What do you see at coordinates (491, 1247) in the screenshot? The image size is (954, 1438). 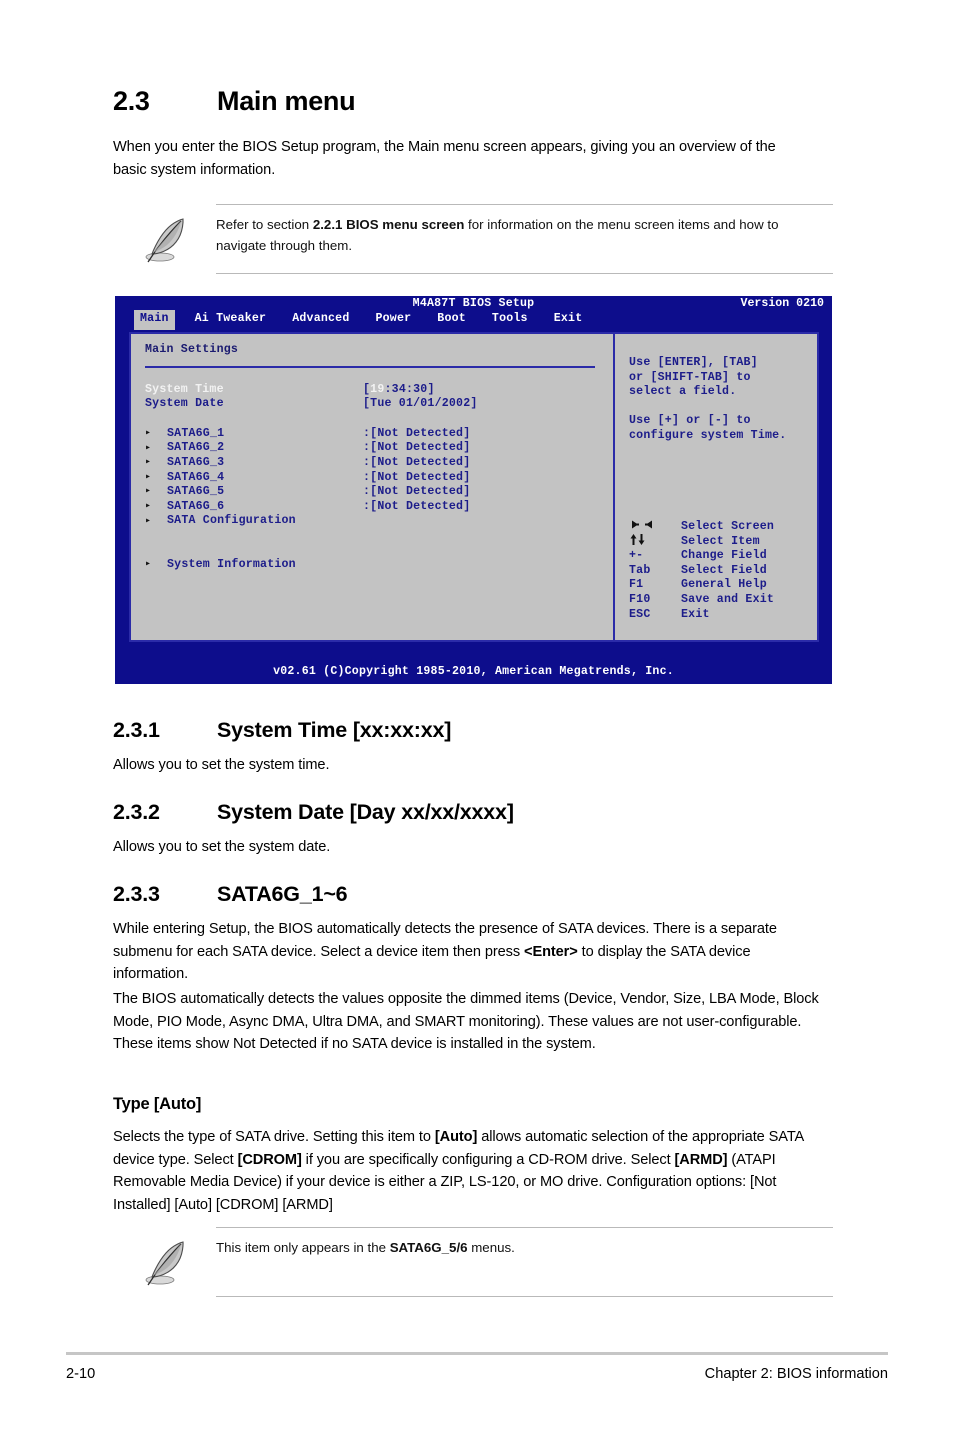 I see `note-text-after: menus.` at bounding box center [491, 1247].